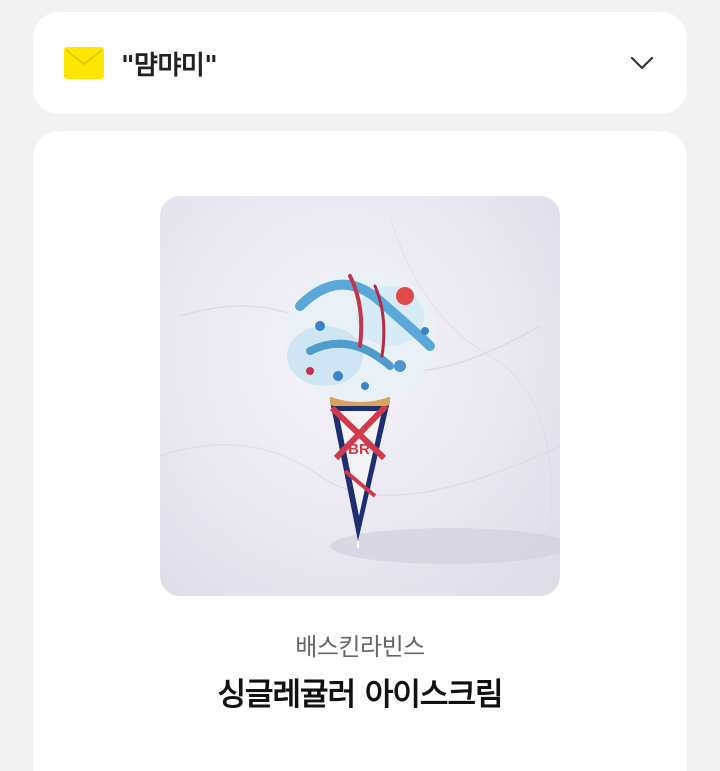 The image size is (720, 771). I want to click on gift-message-bar: "먐먀미", so click(360, 63).